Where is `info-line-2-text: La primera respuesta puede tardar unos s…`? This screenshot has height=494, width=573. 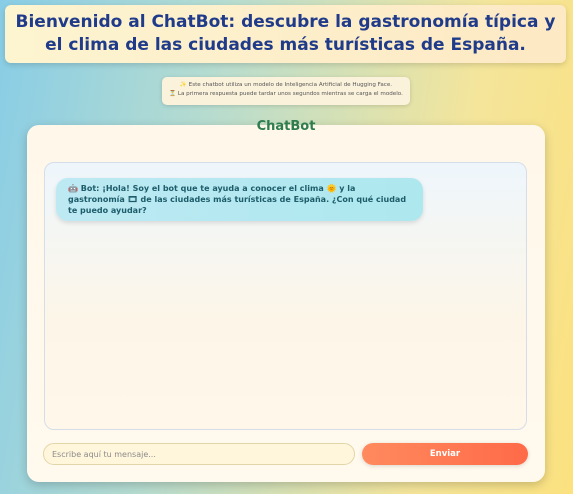 info-line-2-text: La primera respuesta puede tardar unos s… is located at coordinates (290, 94).